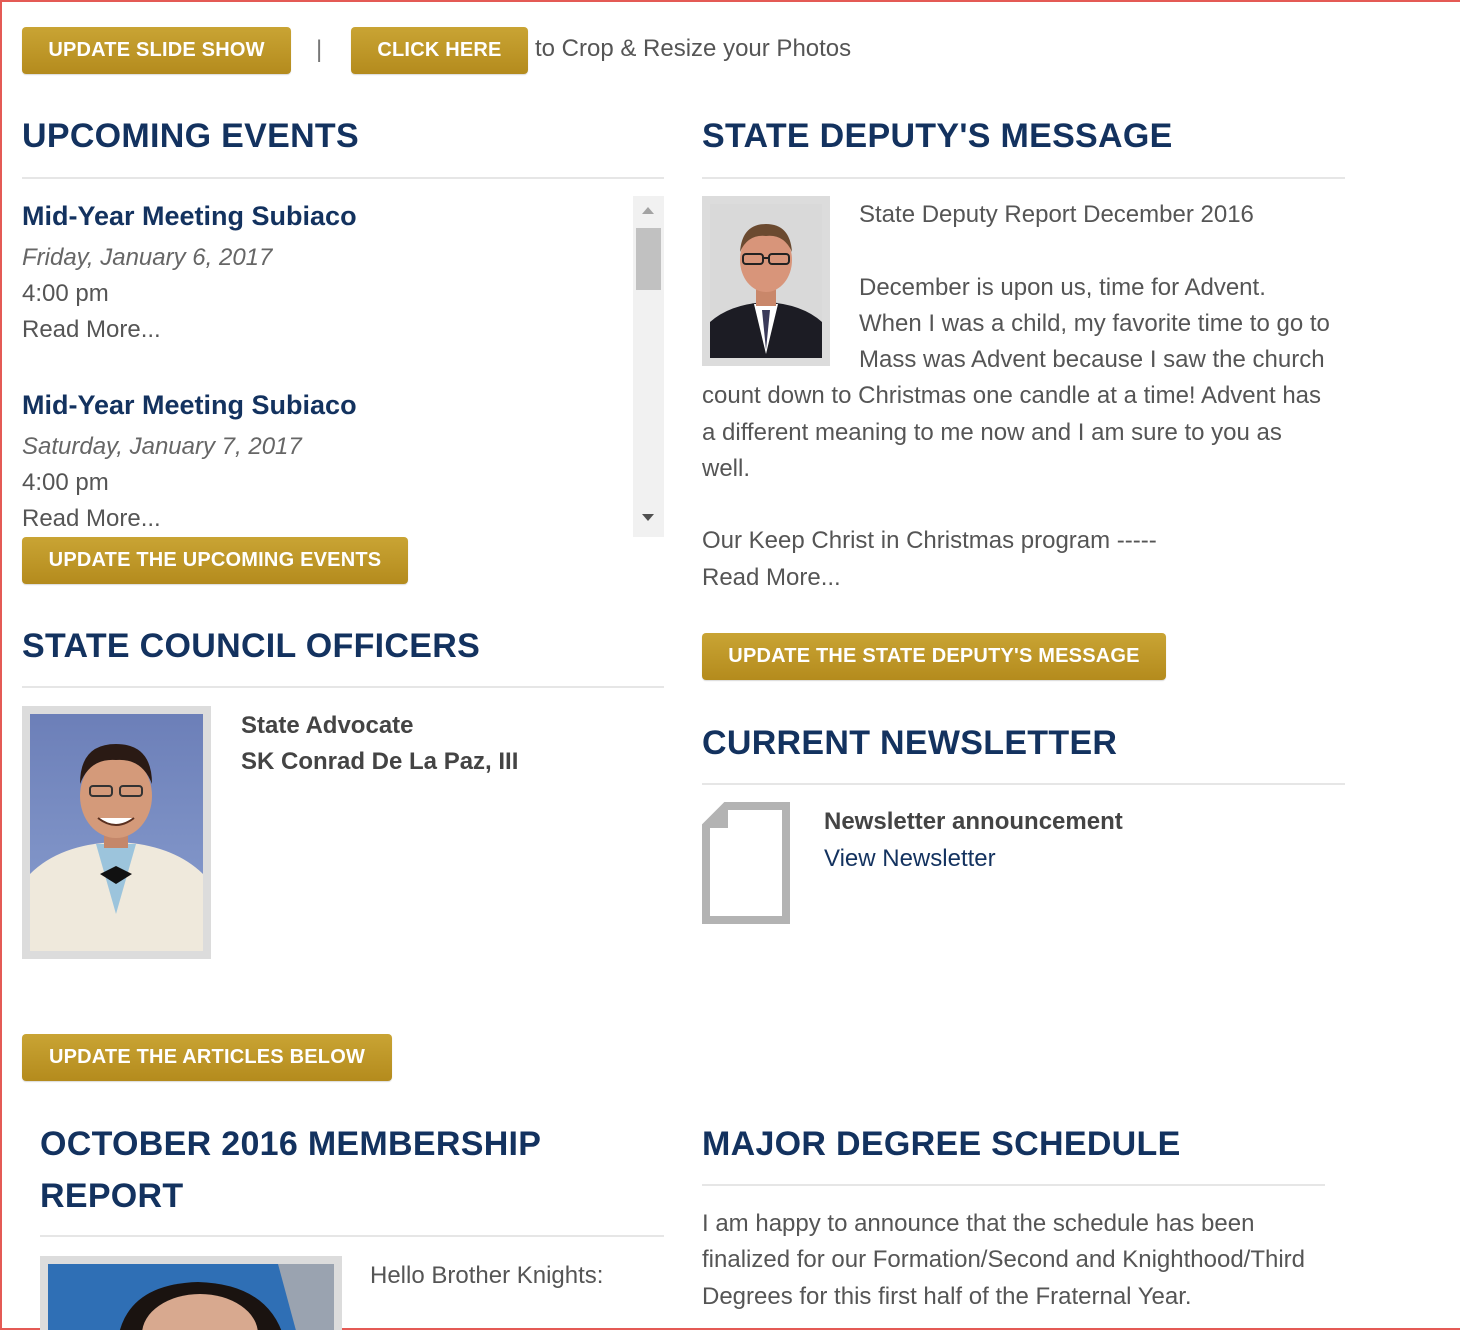  Describe the element at coordinates (726, 468) in the screenshot. I see `deputy-message-line: well.` at that location.